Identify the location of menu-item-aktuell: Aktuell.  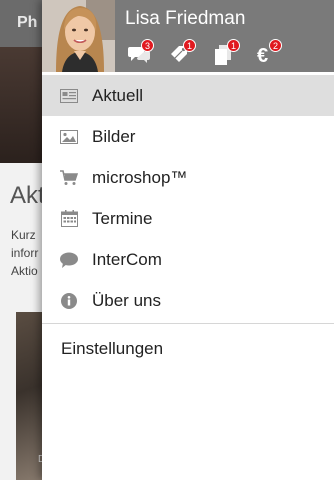
(188, 95).